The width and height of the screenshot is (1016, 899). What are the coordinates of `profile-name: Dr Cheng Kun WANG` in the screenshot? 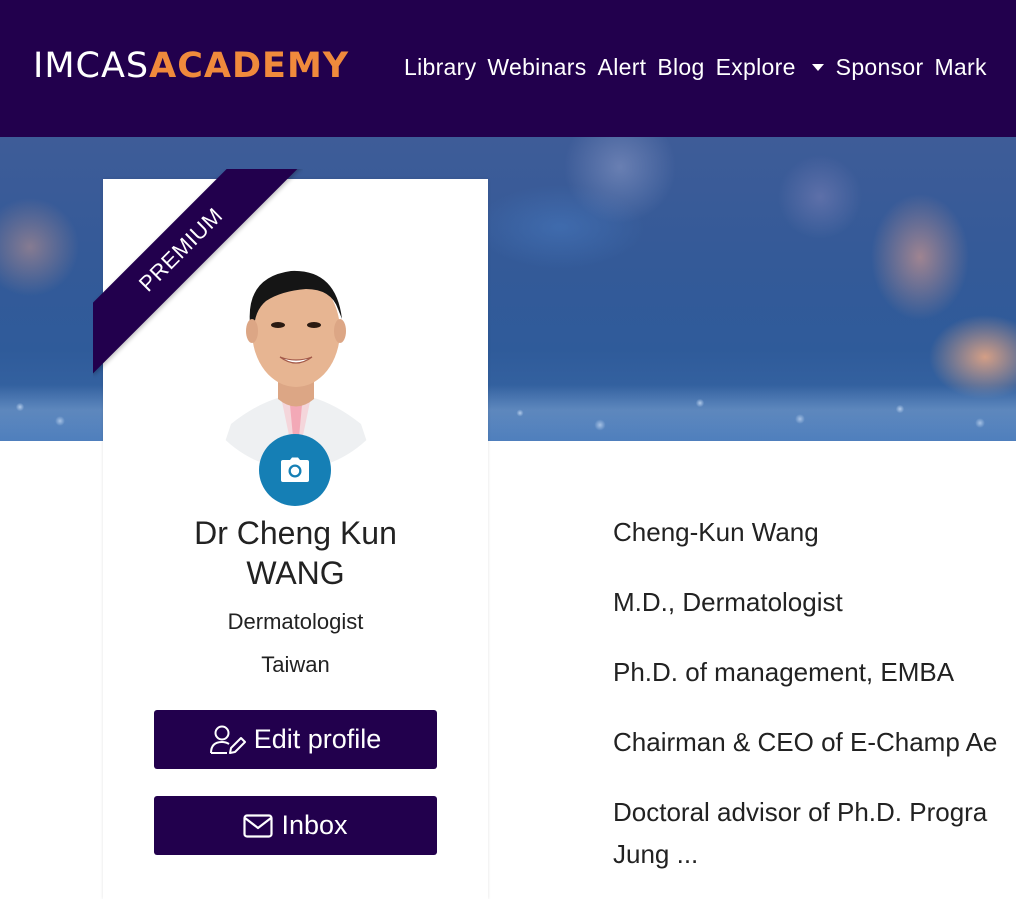 It's located at (295, 553).